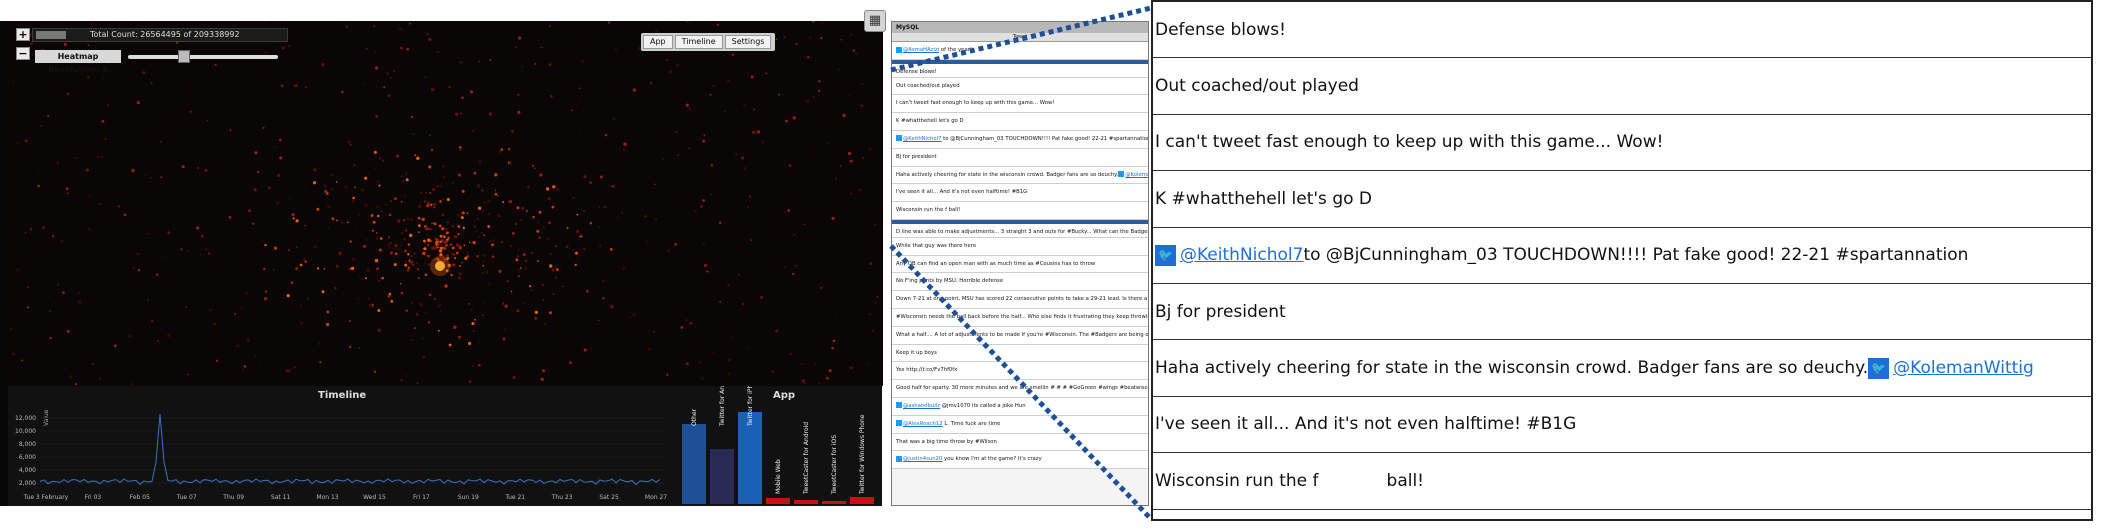 The image size is (2103, 532). What do you see at coordinates (1220, 311) in the screenshot?
I see `tweet-text: Bj for president` at bounding box center [1220, 311].